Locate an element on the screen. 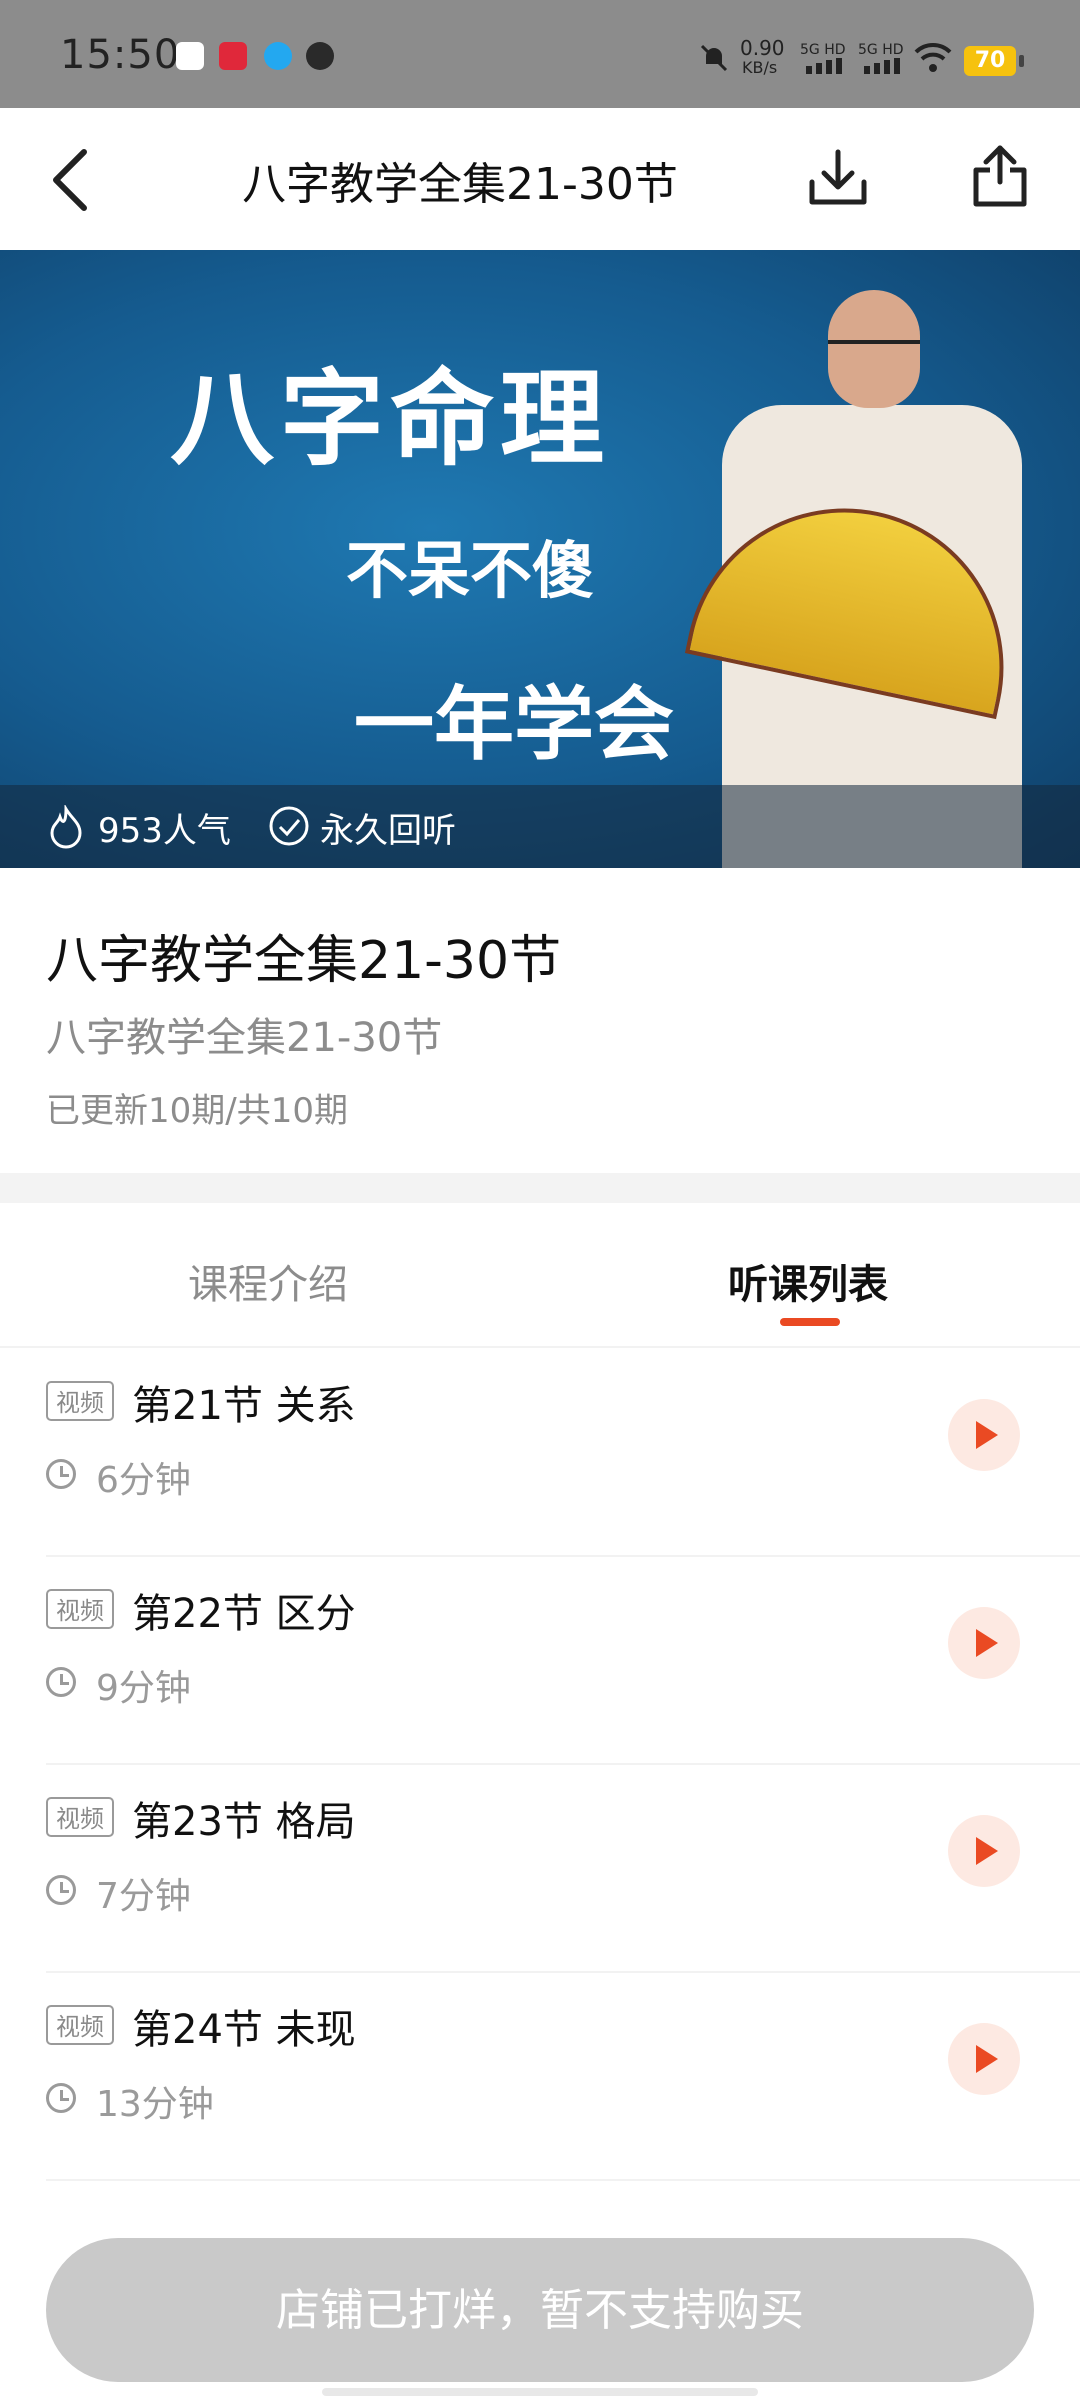  battery-indicator: 70 is located at coordinates (994, 61).